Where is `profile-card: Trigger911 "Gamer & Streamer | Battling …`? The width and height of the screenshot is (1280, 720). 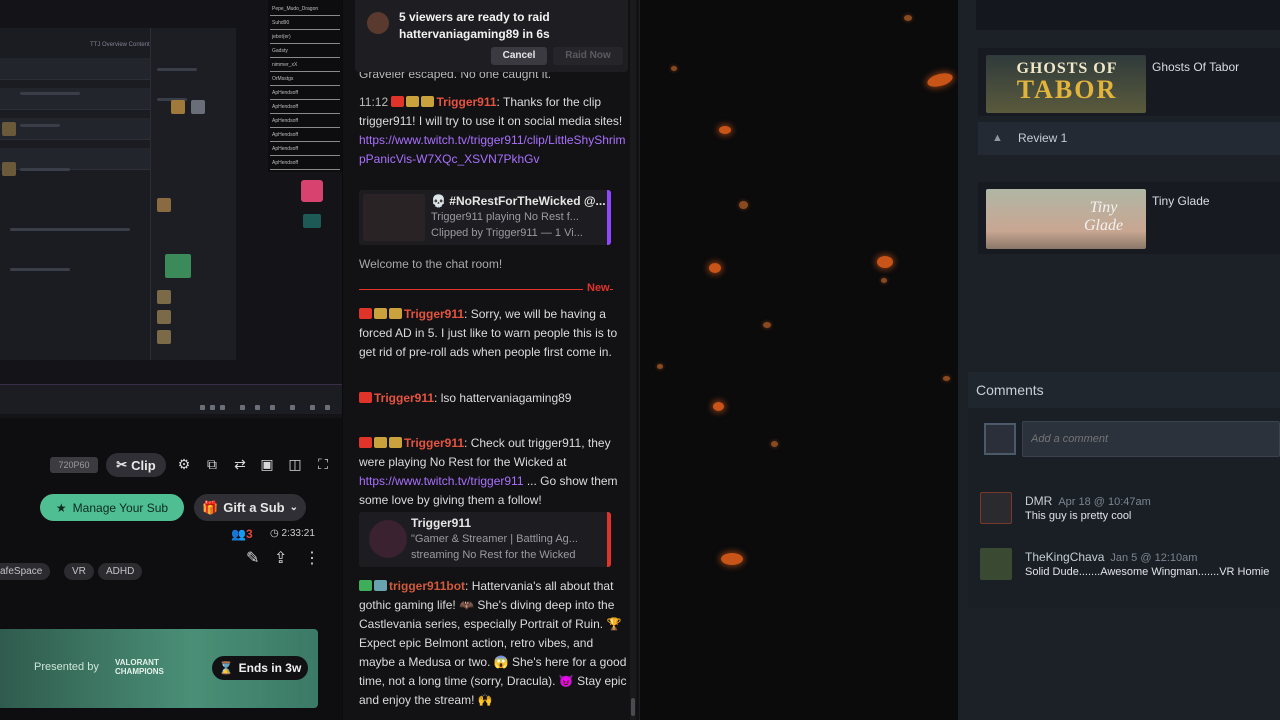
profile-card: Trigger911 "Gamer & Streamer | Battling … is located at coordinates (485, 539).